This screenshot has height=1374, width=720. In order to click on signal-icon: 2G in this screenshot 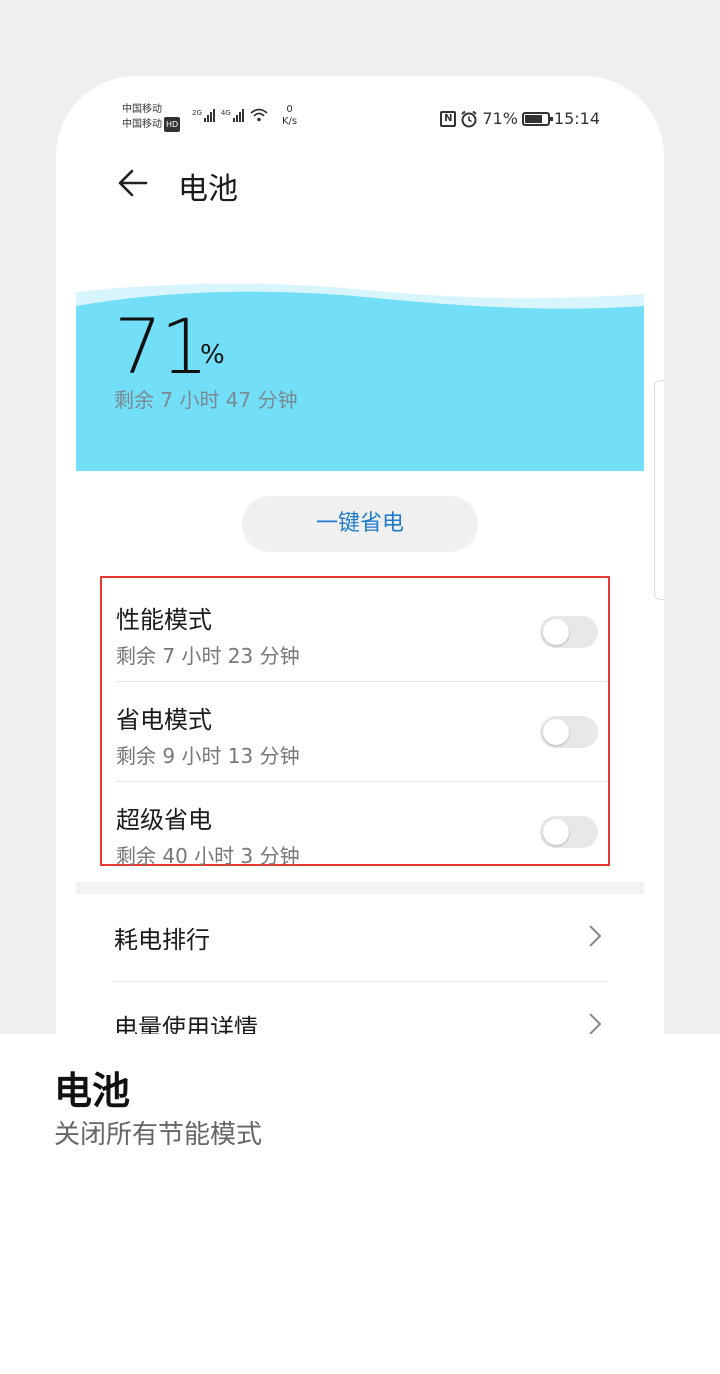, I will do `click(203, 115)`.